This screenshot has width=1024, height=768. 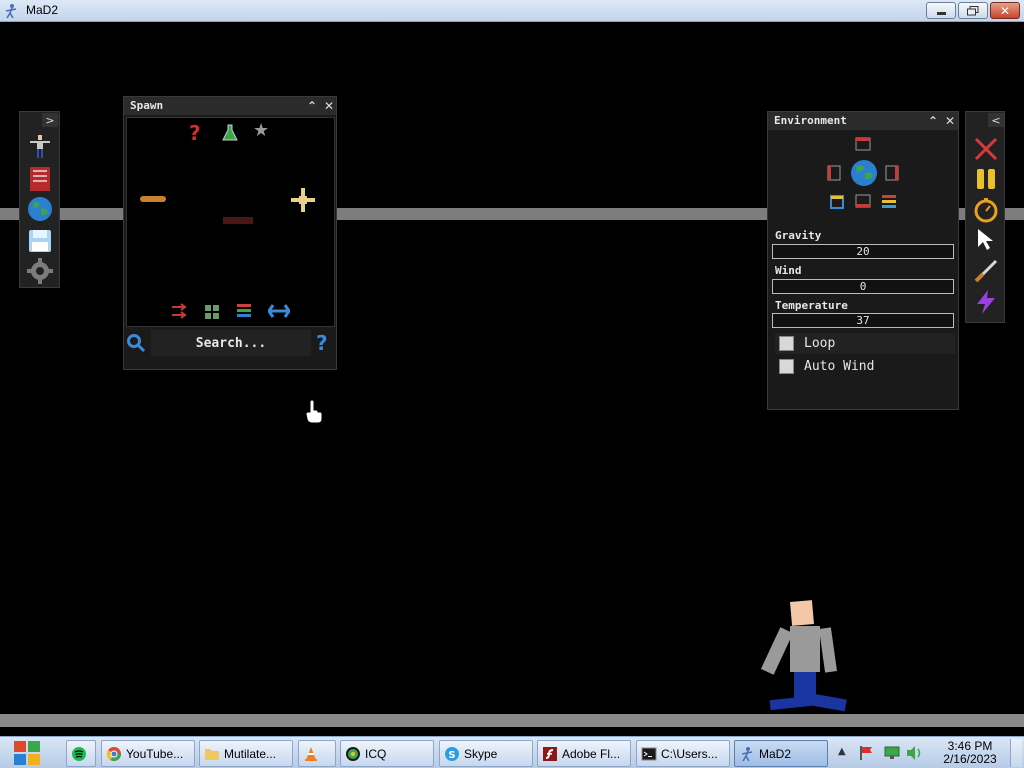 I want to click on taskbar-item-mad2: MaD2, so click(x=781, y=753).